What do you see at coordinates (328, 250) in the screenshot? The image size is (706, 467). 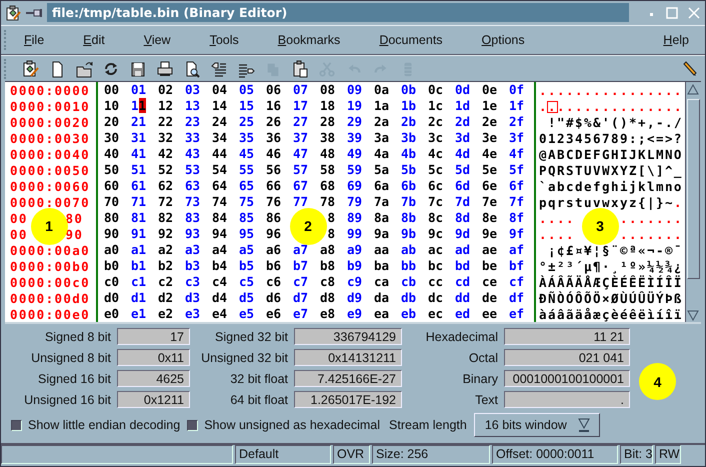 I see `hex-byte: a8` at bounding box center [328, 250].